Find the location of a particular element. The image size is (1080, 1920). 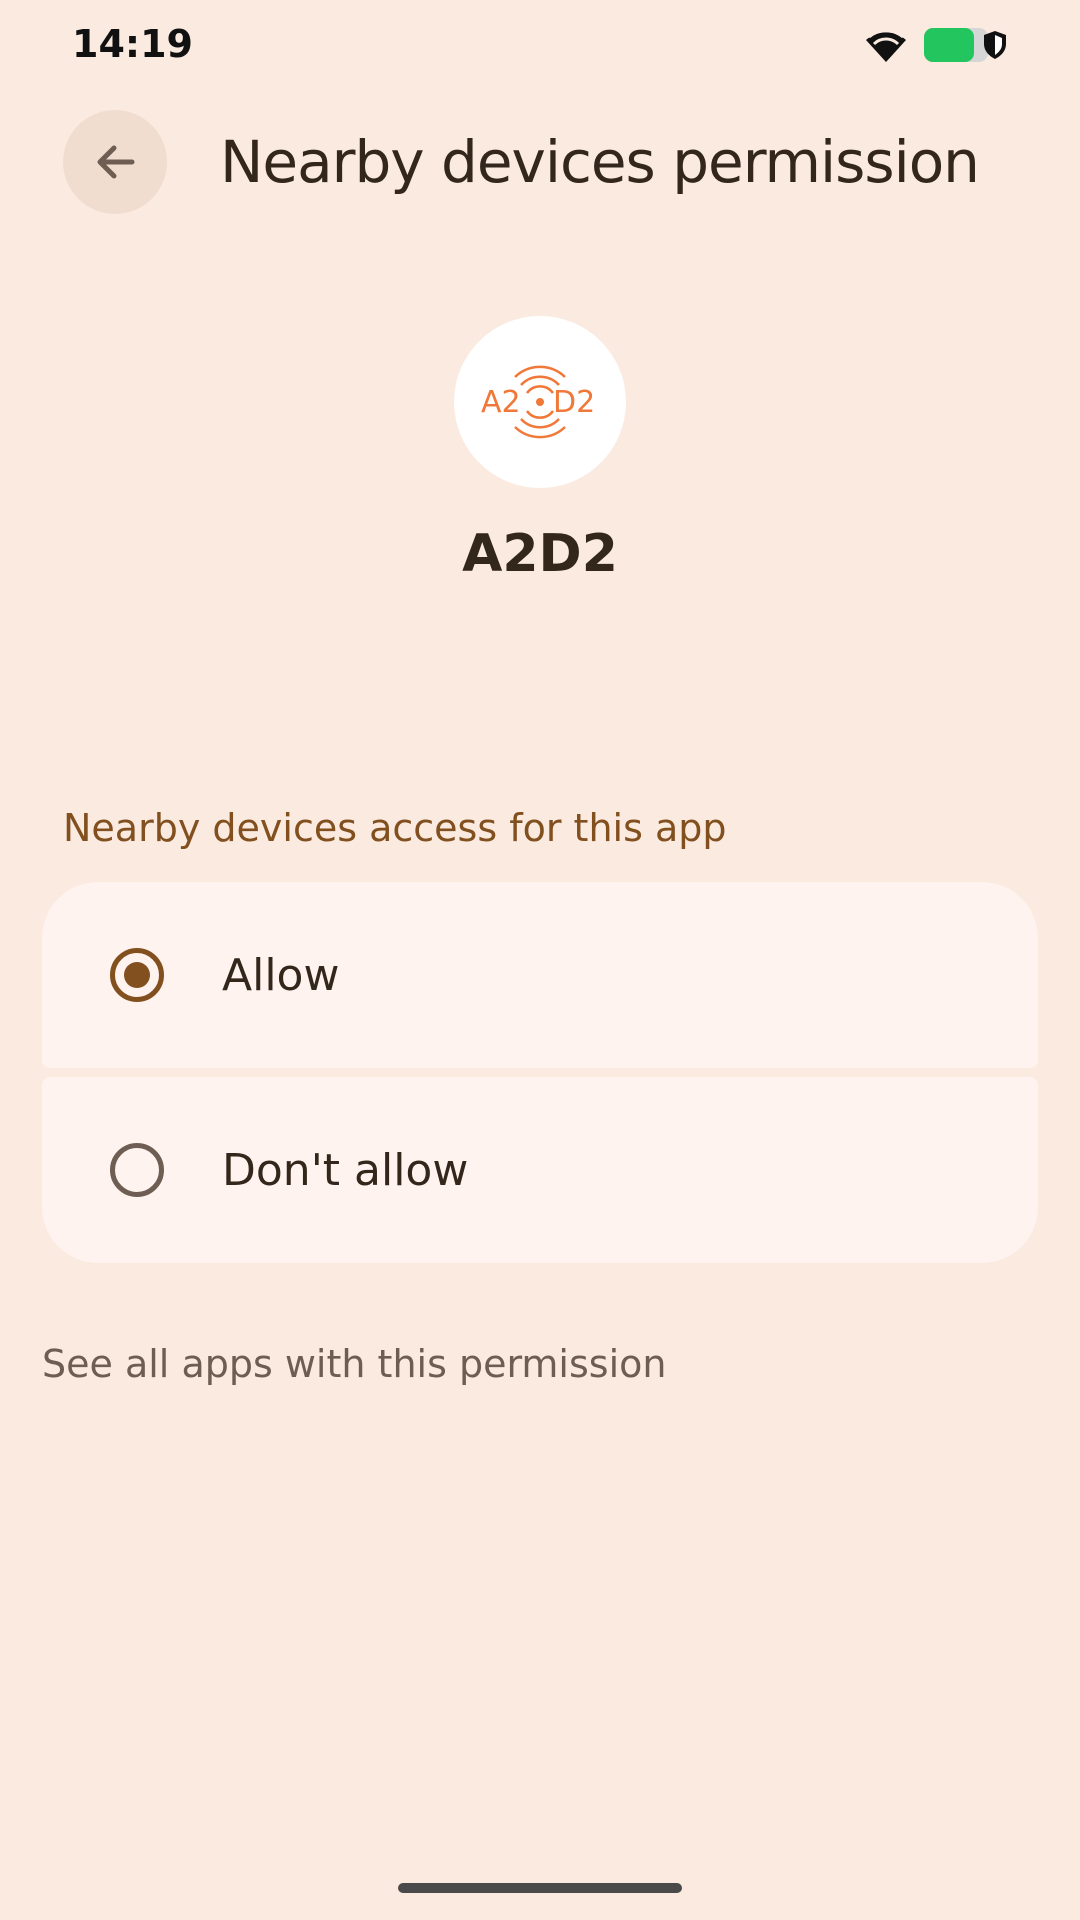

svg-text: D2 is located at coordinates (574, 402).